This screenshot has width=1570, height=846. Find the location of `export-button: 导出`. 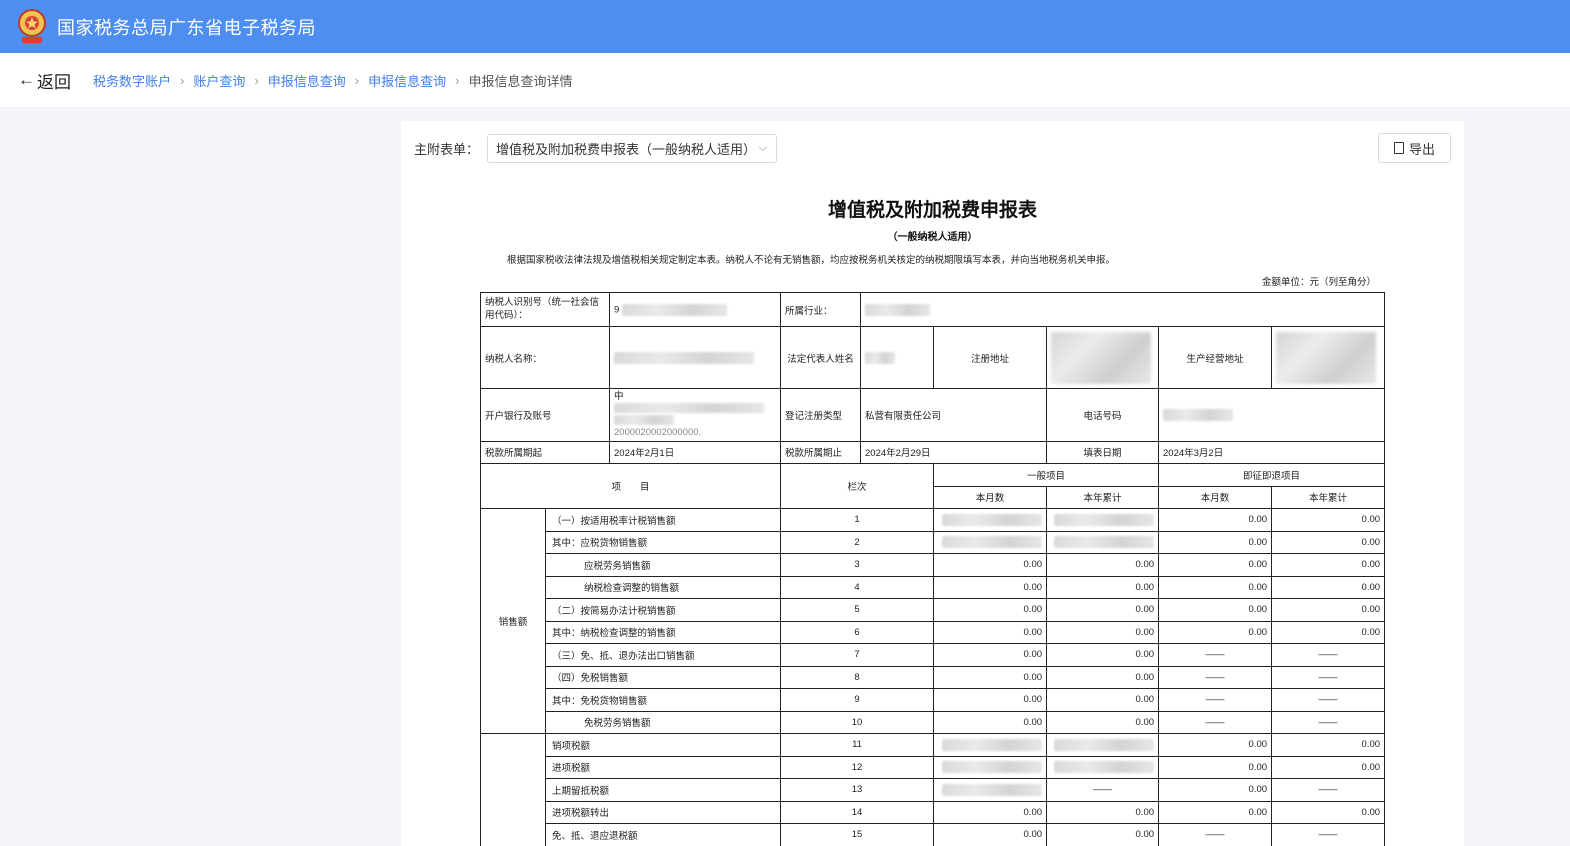

export-button: 导出 is located at coordinates (1414, 148).